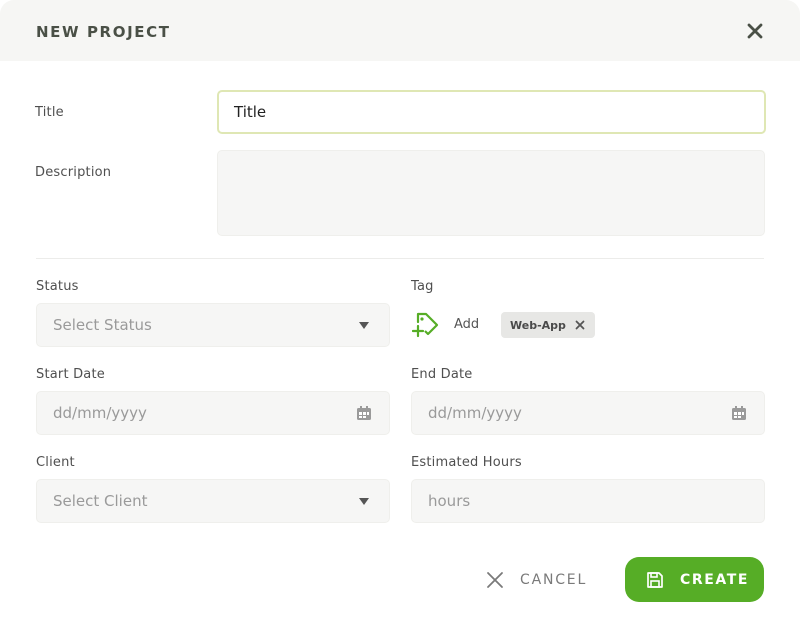 Image resolution: width=800 pixels, height=638 pixels. I want to click on start-date-input: dd/mm/yyyy, so click(213, 413).